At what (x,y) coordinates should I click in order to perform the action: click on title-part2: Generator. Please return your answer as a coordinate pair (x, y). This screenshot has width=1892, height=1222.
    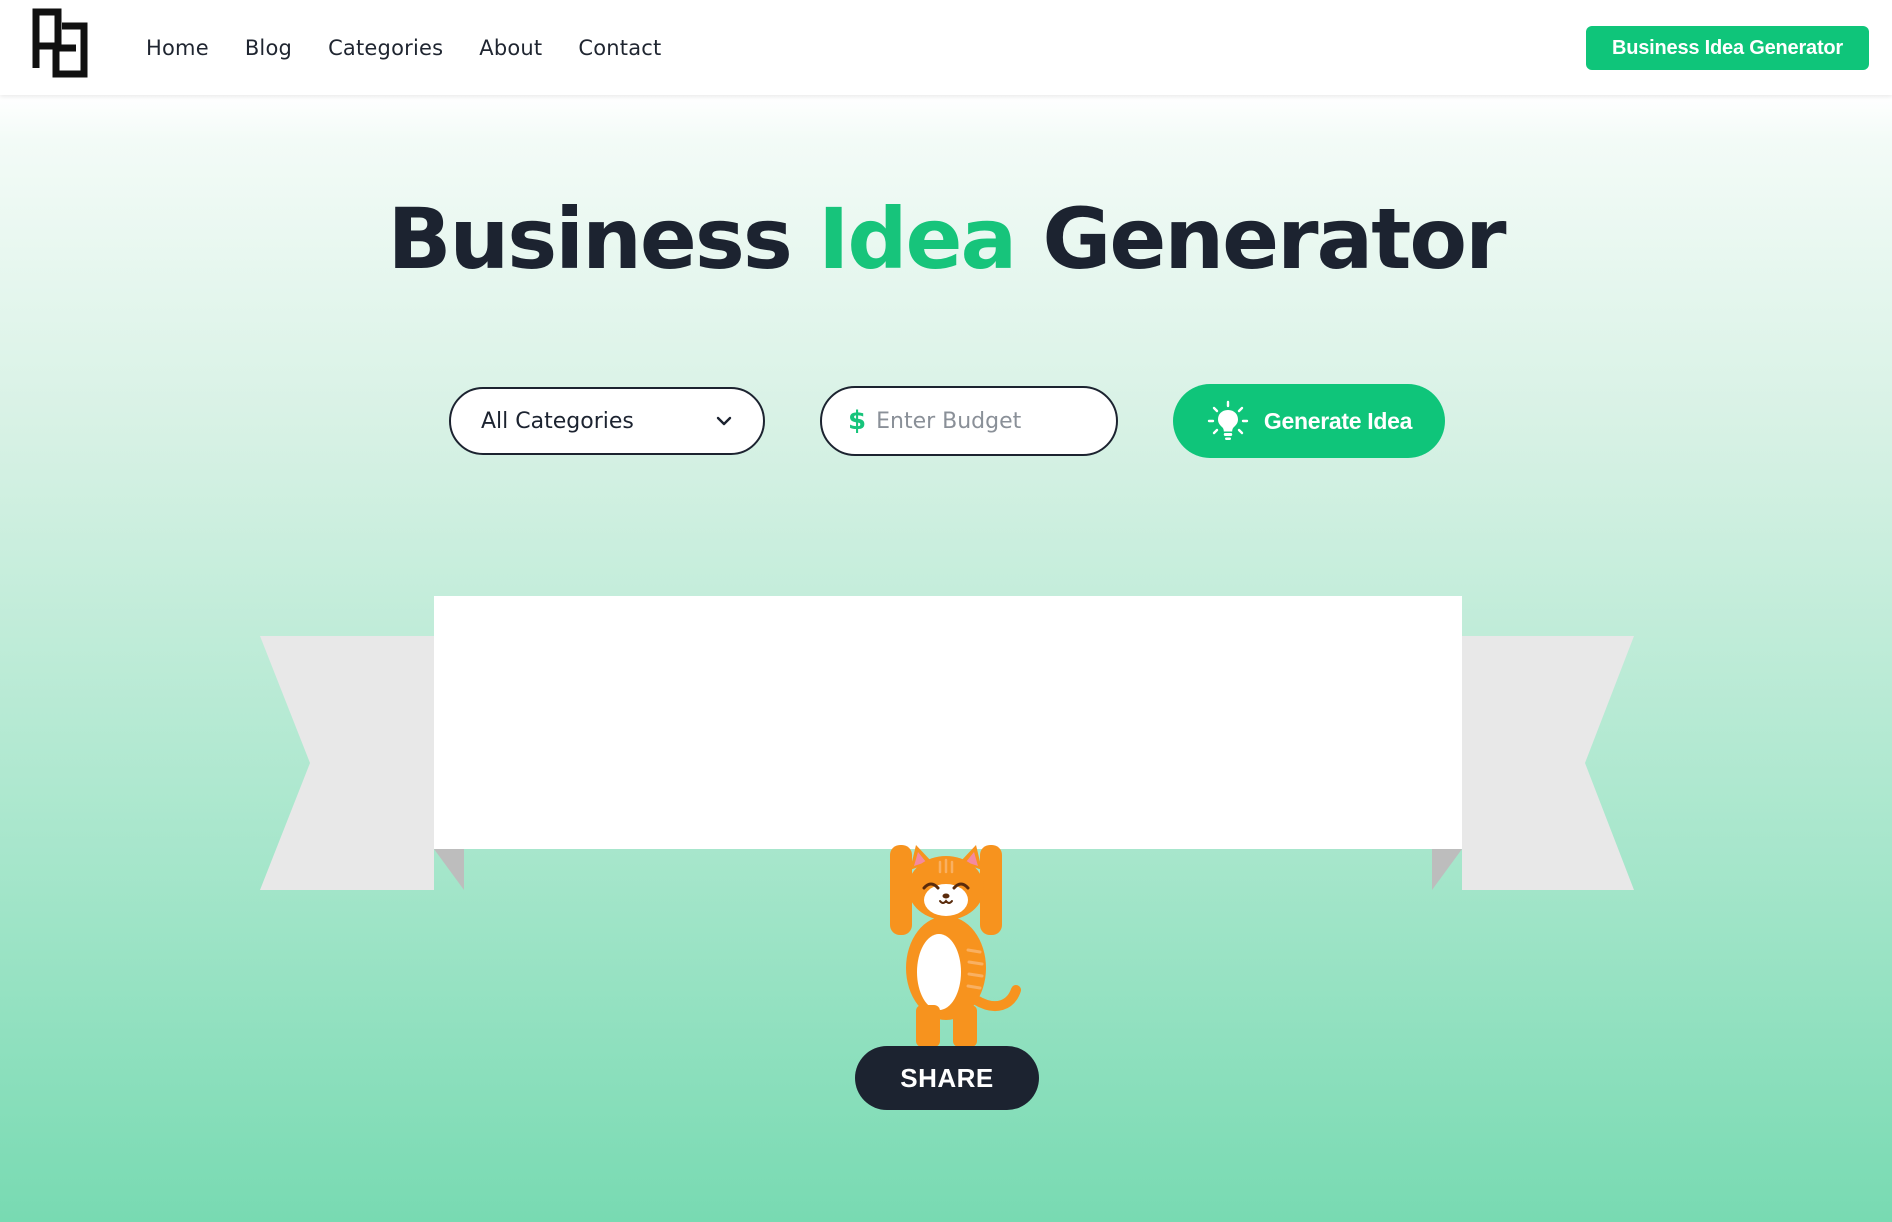
    Looking at the image, I should click on (1274, 239).